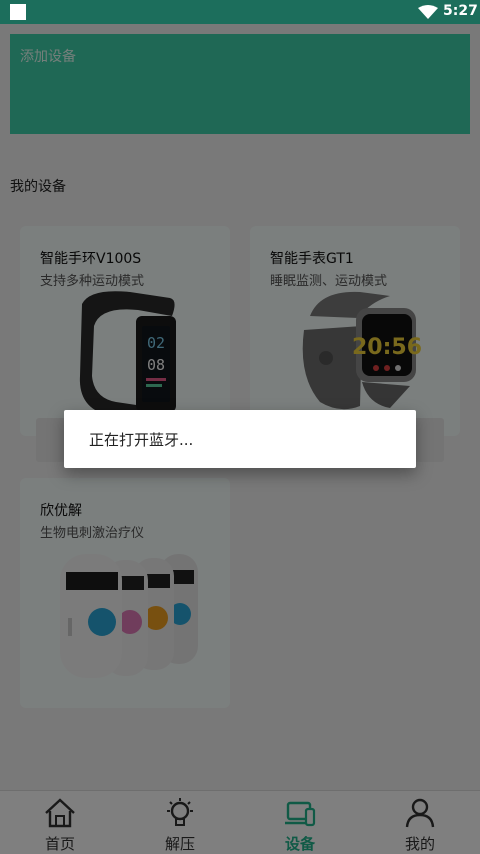  What do you see at coordinates (240, 12) in the screenshot?
I see `status-bar: 5:27` at bounding box center [240, 12].